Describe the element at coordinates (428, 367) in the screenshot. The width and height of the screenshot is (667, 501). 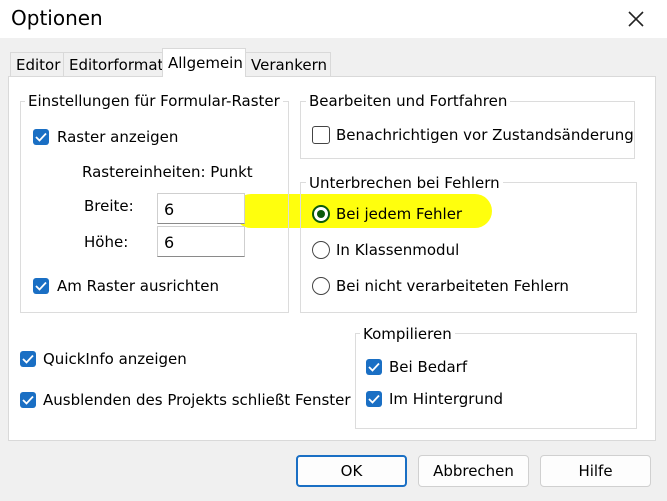
I see `compile-on-demand-label: Bei Bedarf` at that location.